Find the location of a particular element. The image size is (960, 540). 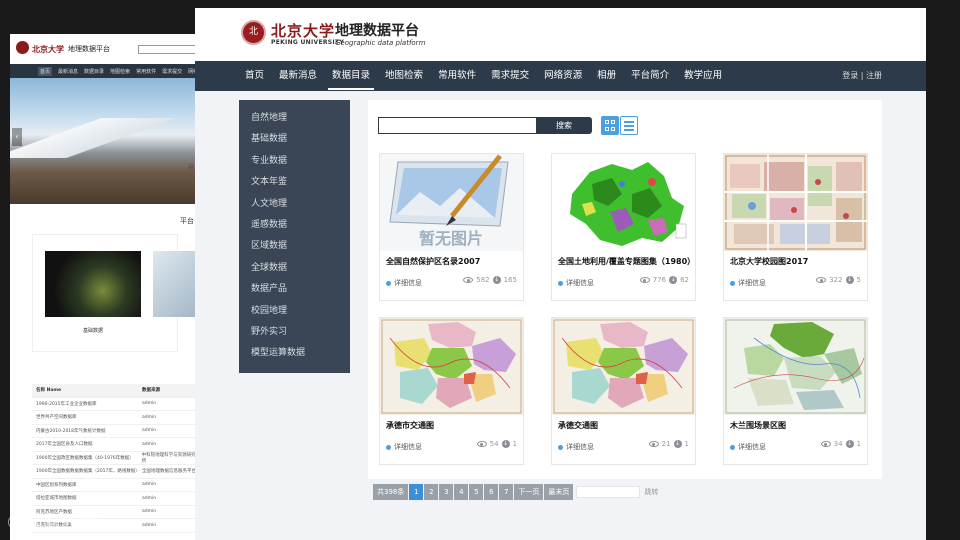

bg-cell-name: 世界共产空间数据库 is located at coordinates (87, 417).